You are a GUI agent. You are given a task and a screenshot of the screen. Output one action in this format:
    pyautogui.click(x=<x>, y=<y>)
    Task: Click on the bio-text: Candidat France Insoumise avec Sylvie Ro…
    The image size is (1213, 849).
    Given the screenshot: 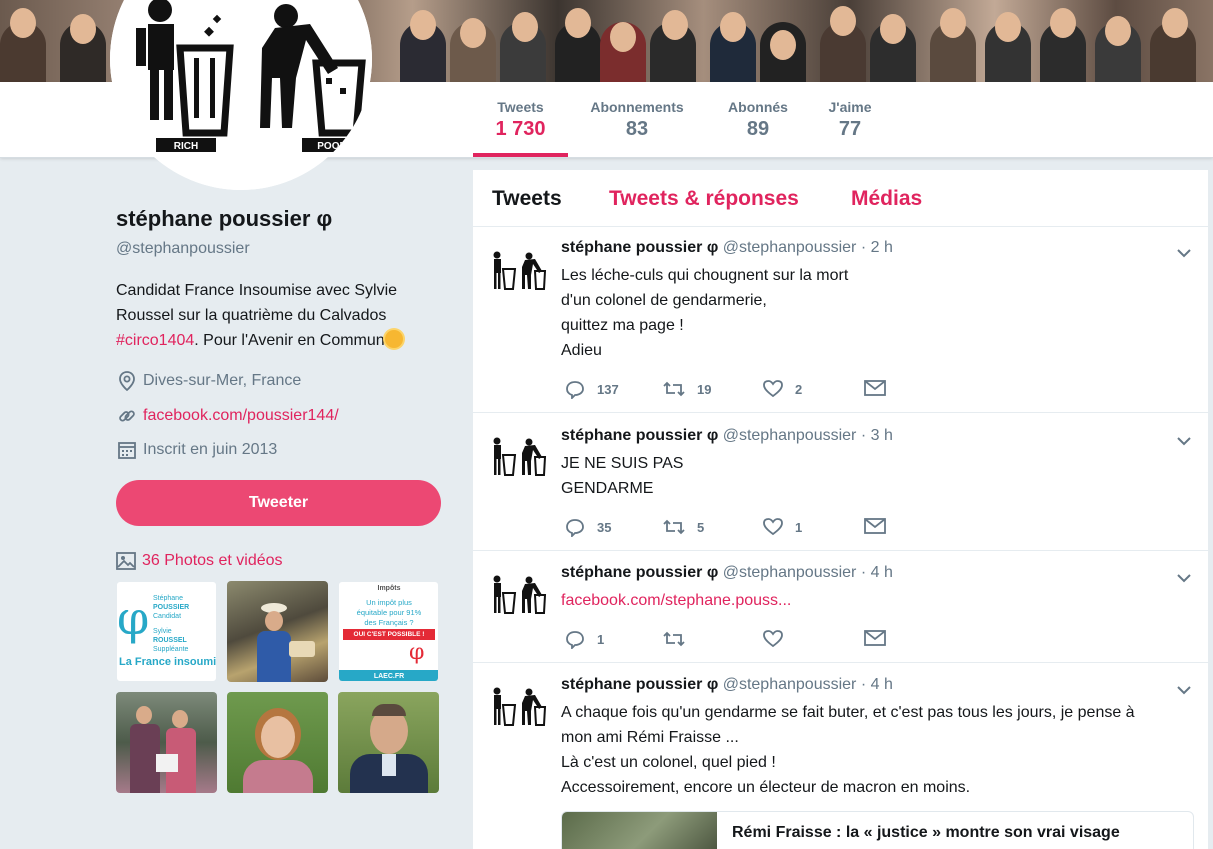 What is the action you would take?
    pyautogui.click(x=257, y=303)
    